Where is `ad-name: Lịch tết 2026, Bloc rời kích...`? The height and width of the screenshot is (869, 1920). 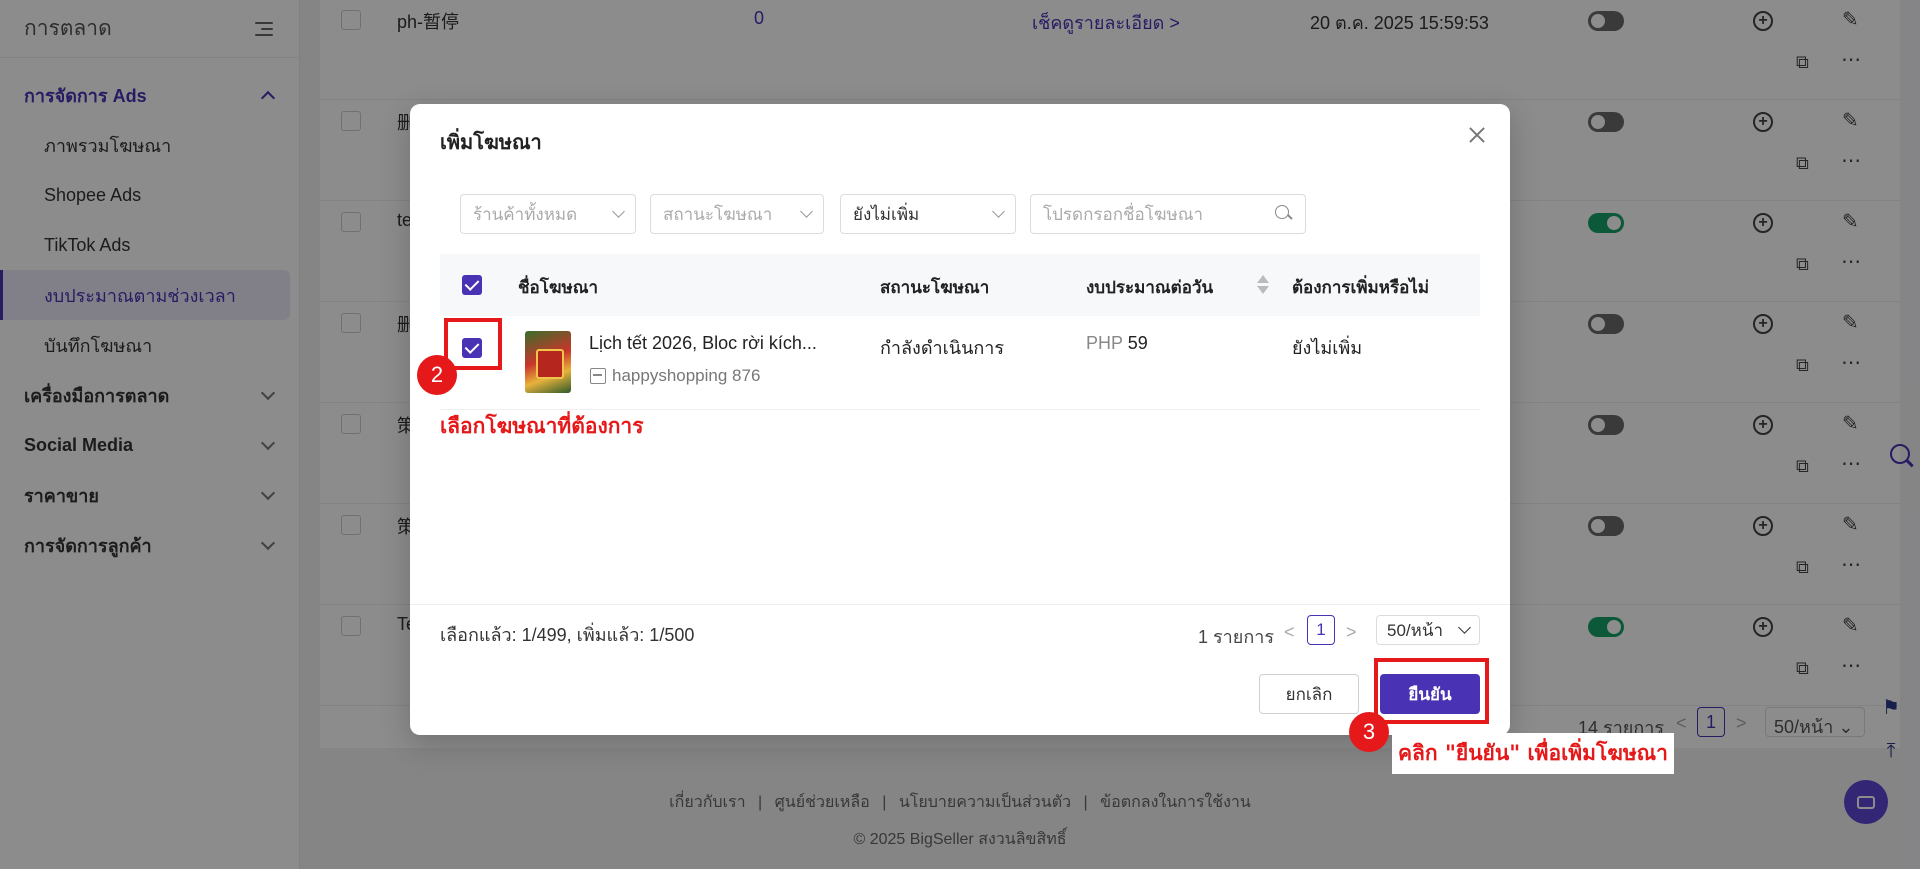 ad-name: Lịch tết 2026, Bloc rời kích... is located at coordinates (703, 343).